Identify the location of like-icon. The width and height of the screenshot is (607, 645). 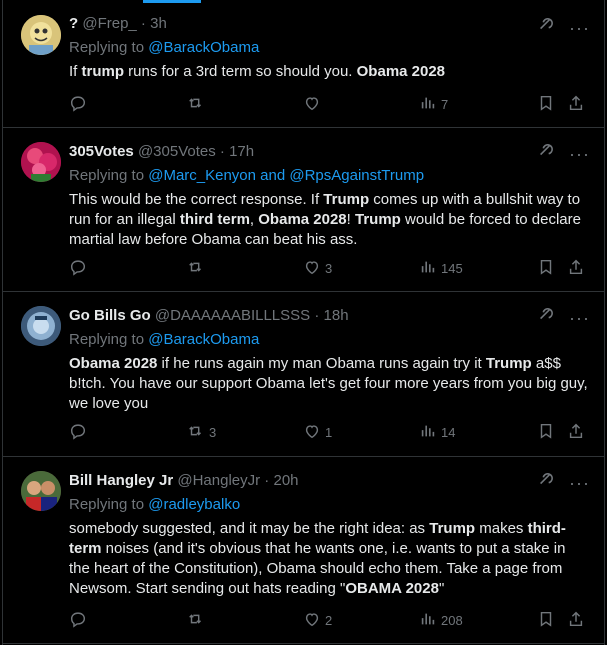
(312, 620).